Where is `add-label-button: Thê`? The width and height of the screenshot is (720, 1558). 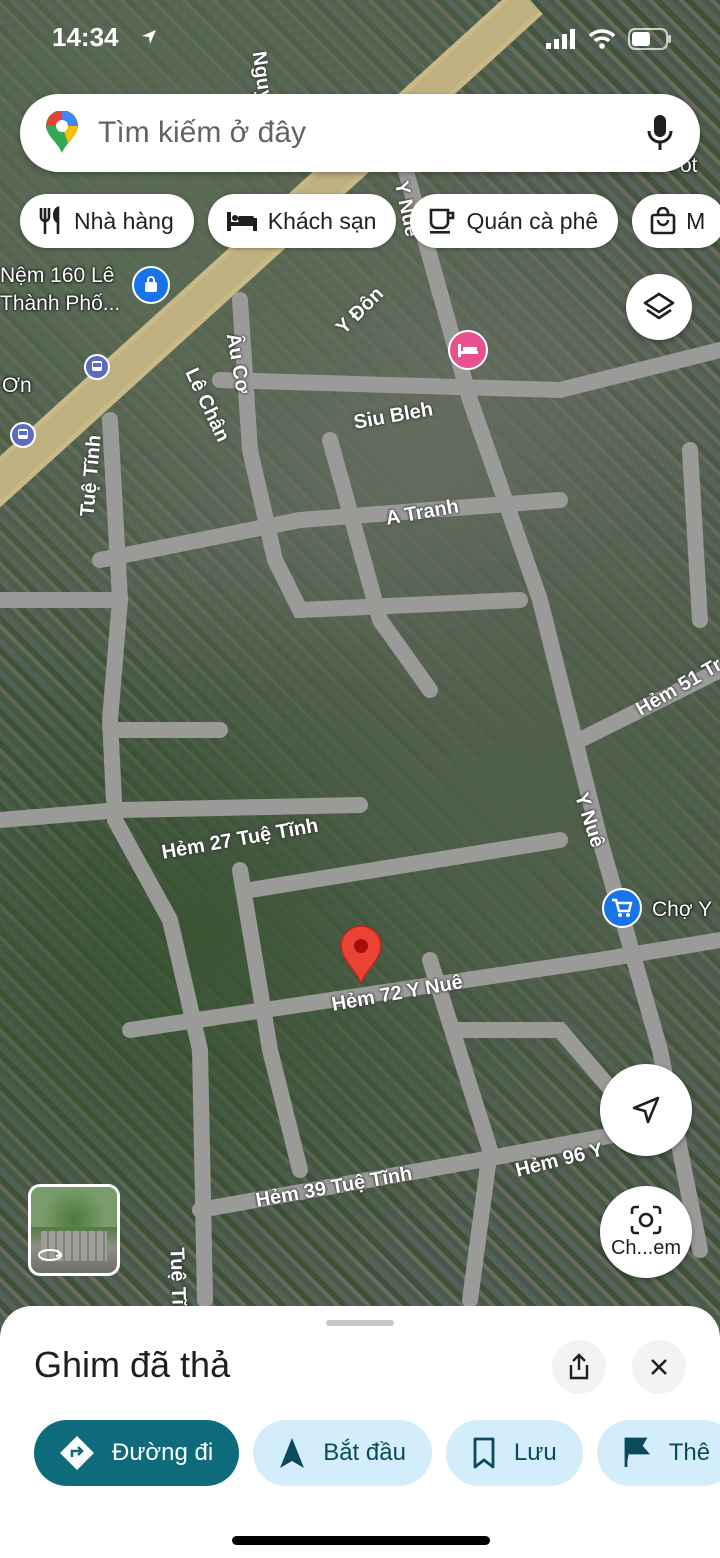
add-label-button: Thê is located at coordinates (658, 1453).